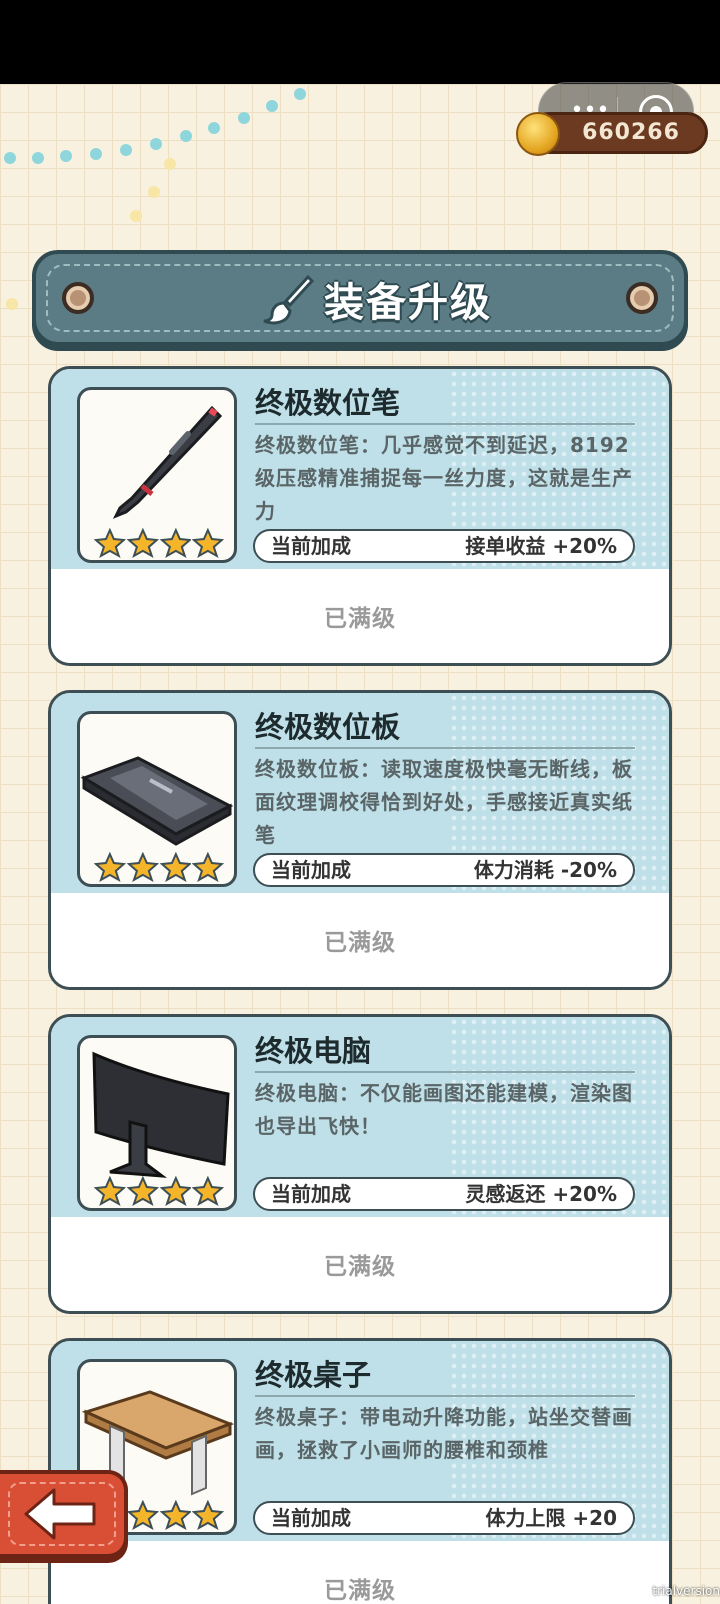 Image resolution: width=720 pixels, height=1604 pixels. I want to click on bonus-value: 体力消耗 -20%, so click(545, 870).